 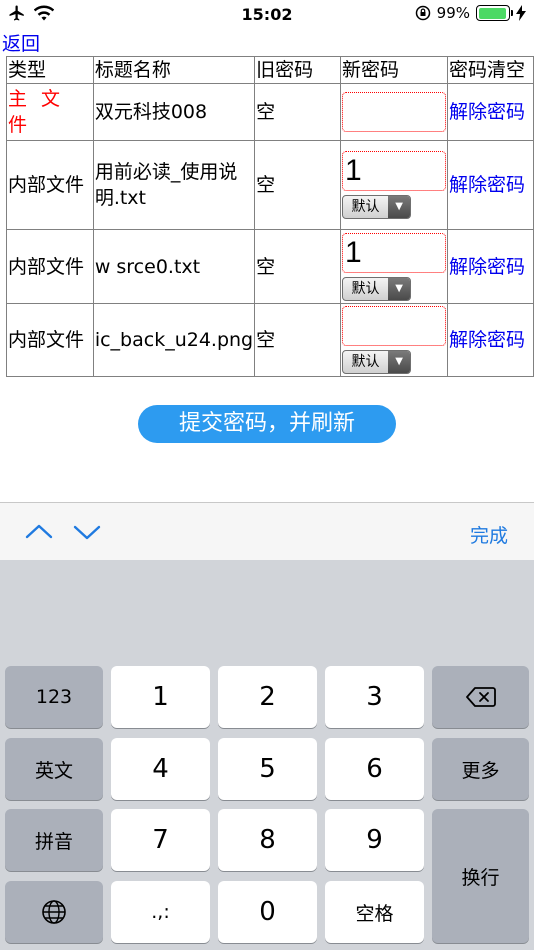 I want to click on row-new-password-cell, so click(x=394, y=112).